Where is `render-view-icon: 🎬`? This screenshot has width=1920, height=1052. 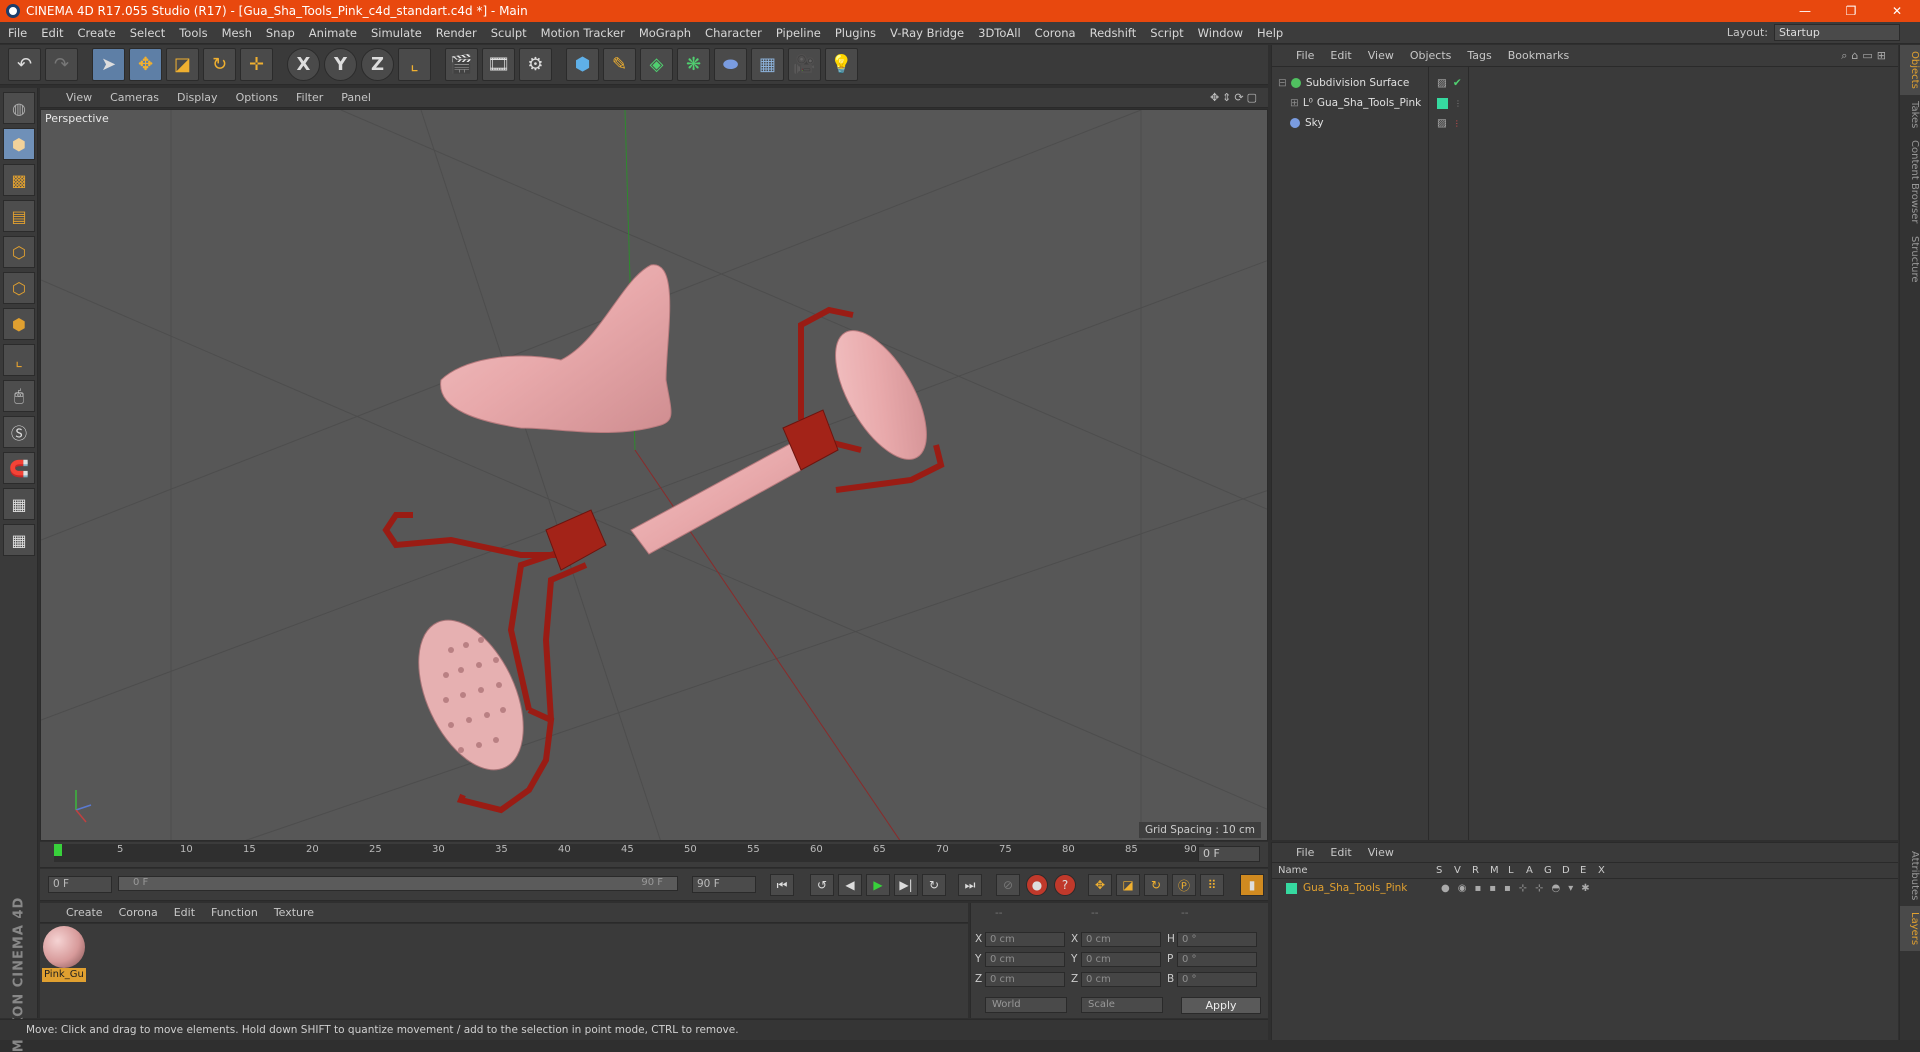 render-view-icon: 🎬 is located at coordinates (461, 64).